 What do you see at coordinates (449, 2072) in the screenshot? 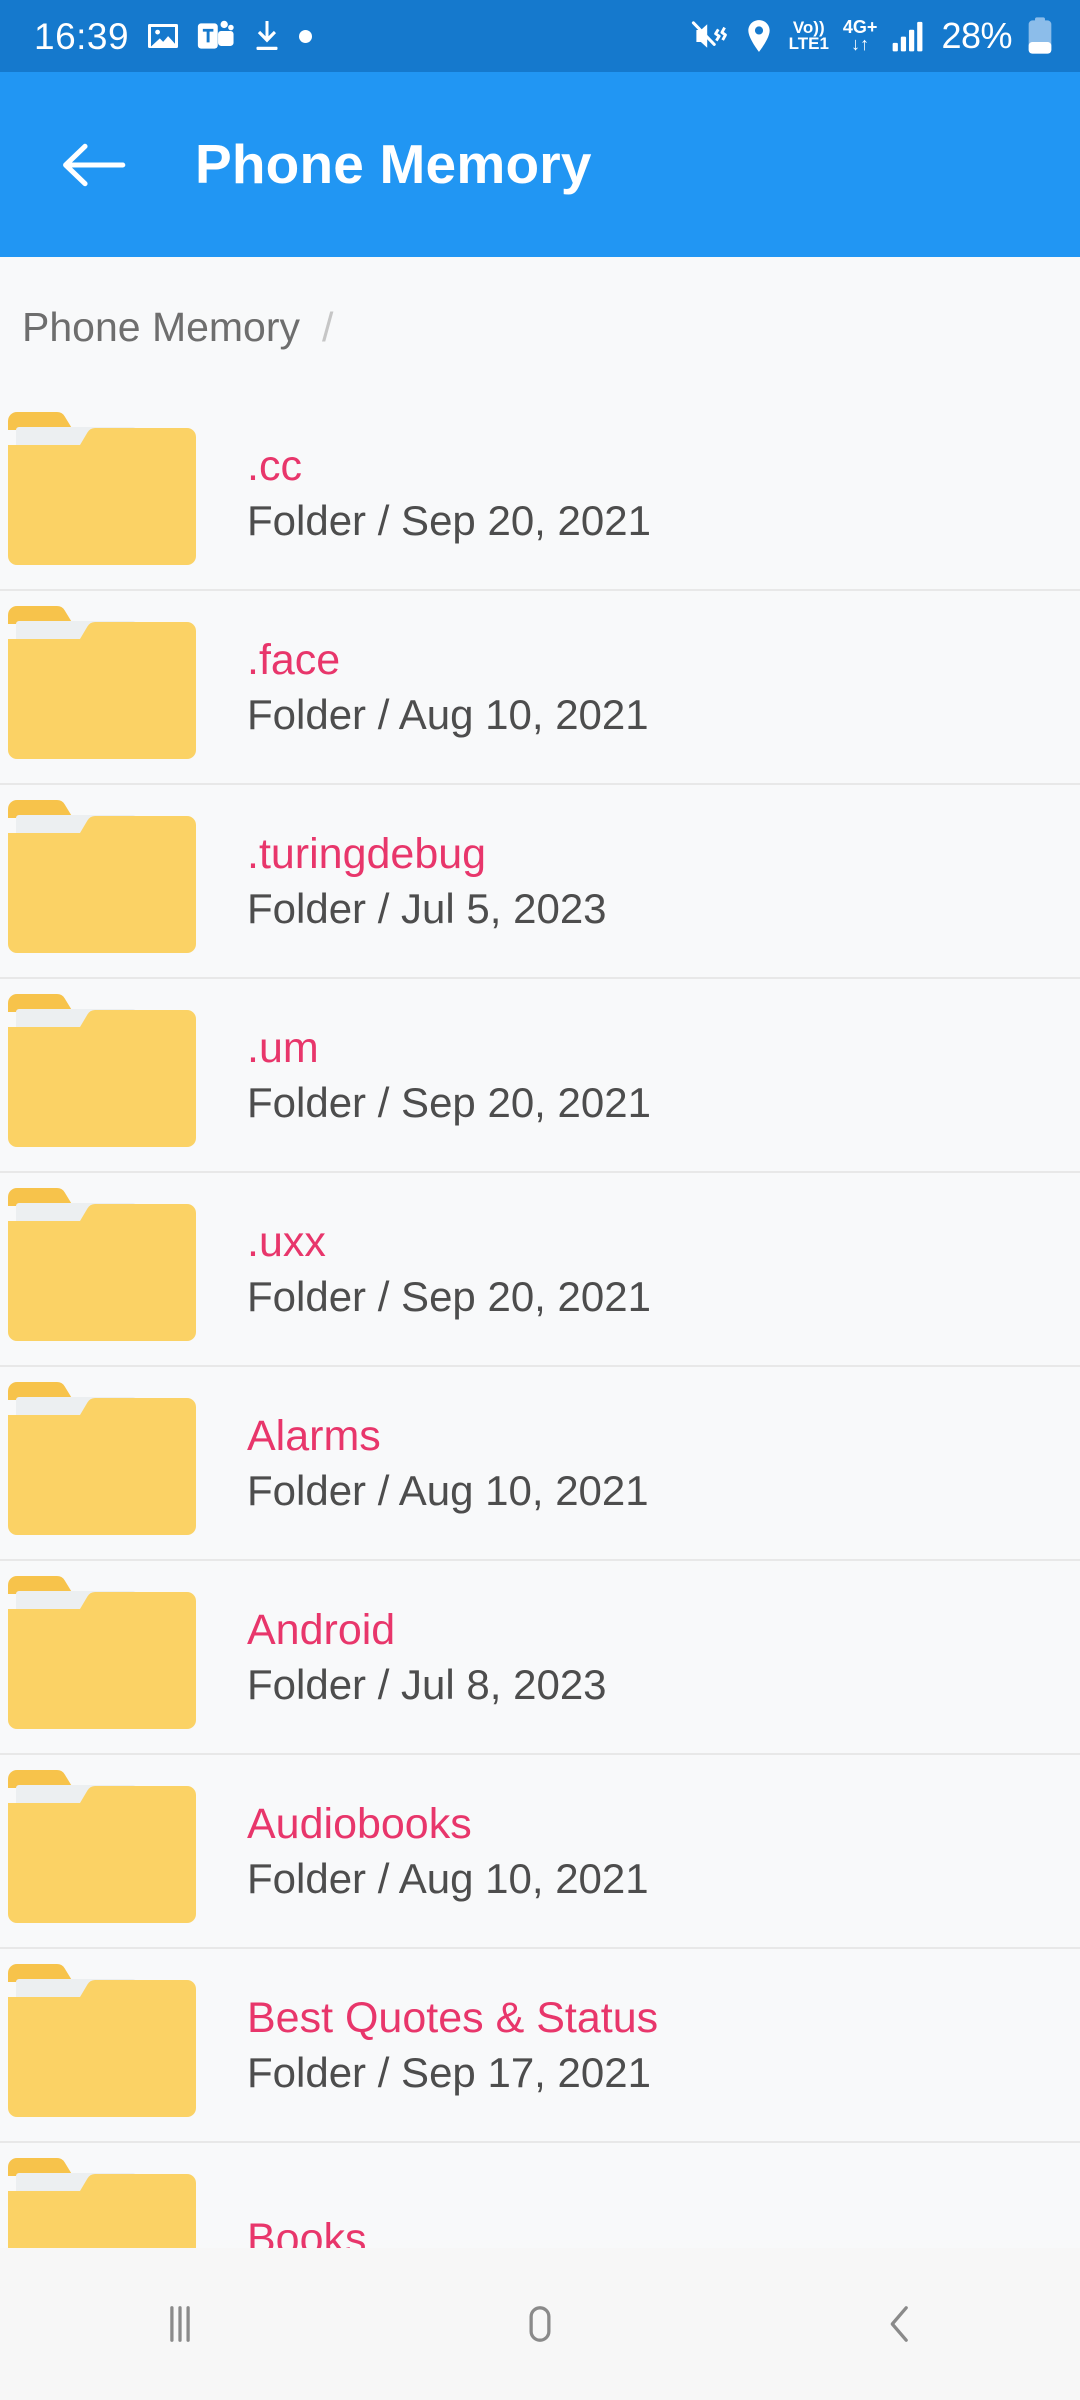
I see `file-meta: Folder / Sep 17, 2021` at bounding box center [449, 2072].